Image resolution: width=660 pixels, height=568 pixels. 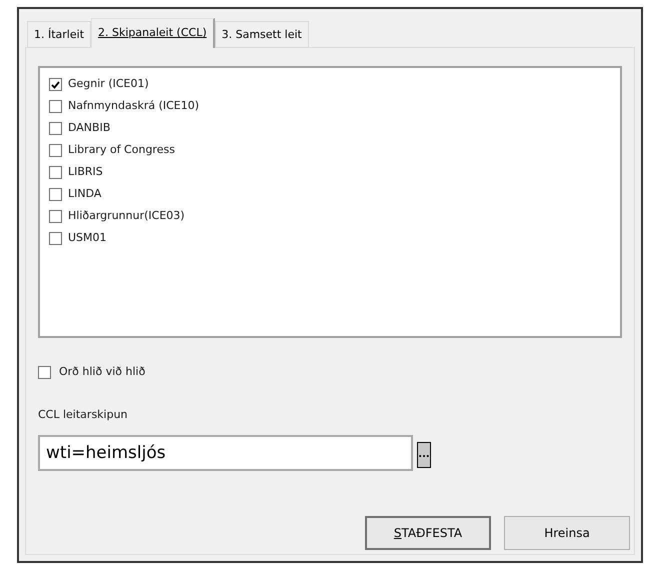 I want to click on database-label: Library of Congress, so click(x=121, y=150).